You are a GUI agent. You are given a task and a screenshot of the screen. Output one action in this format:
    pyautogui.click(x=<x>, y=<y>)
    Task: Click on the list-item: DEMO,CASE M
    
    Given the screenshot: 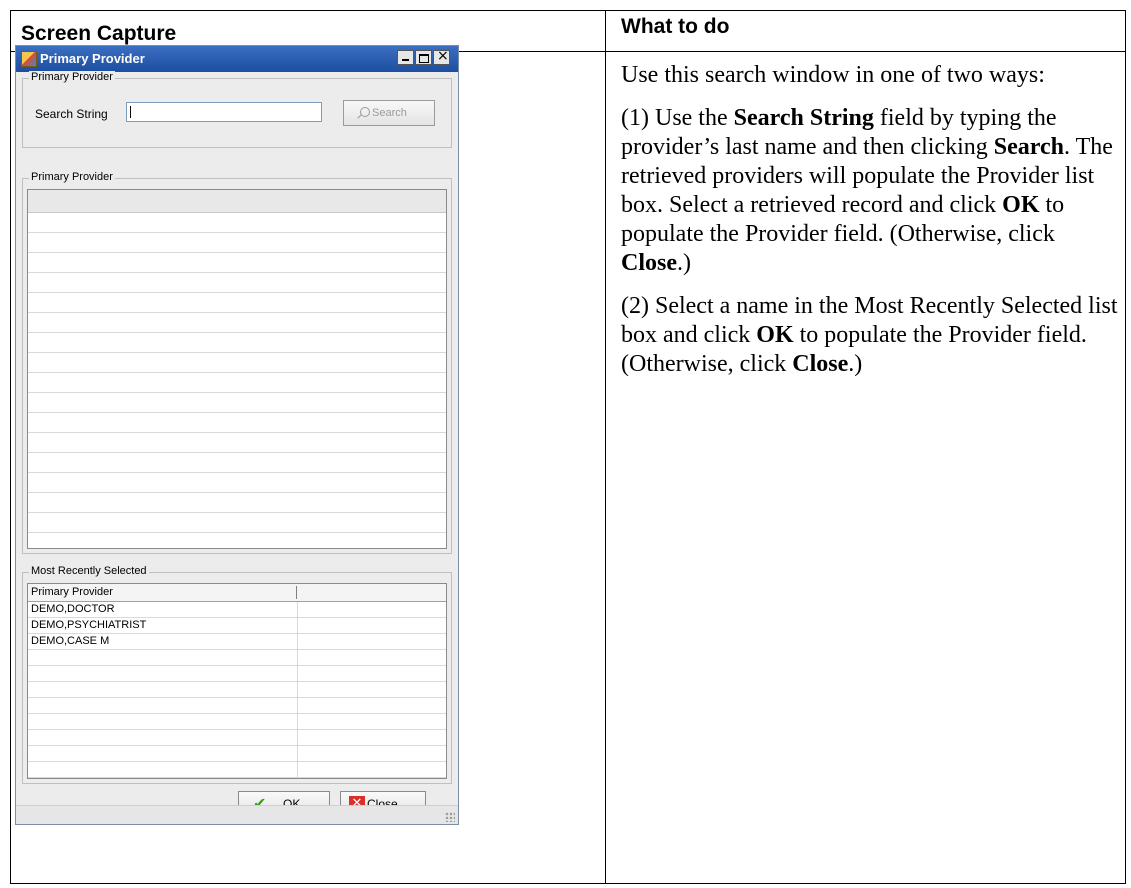 What is the action you would take?
    pyautogui.click(x=70, y=641)
    